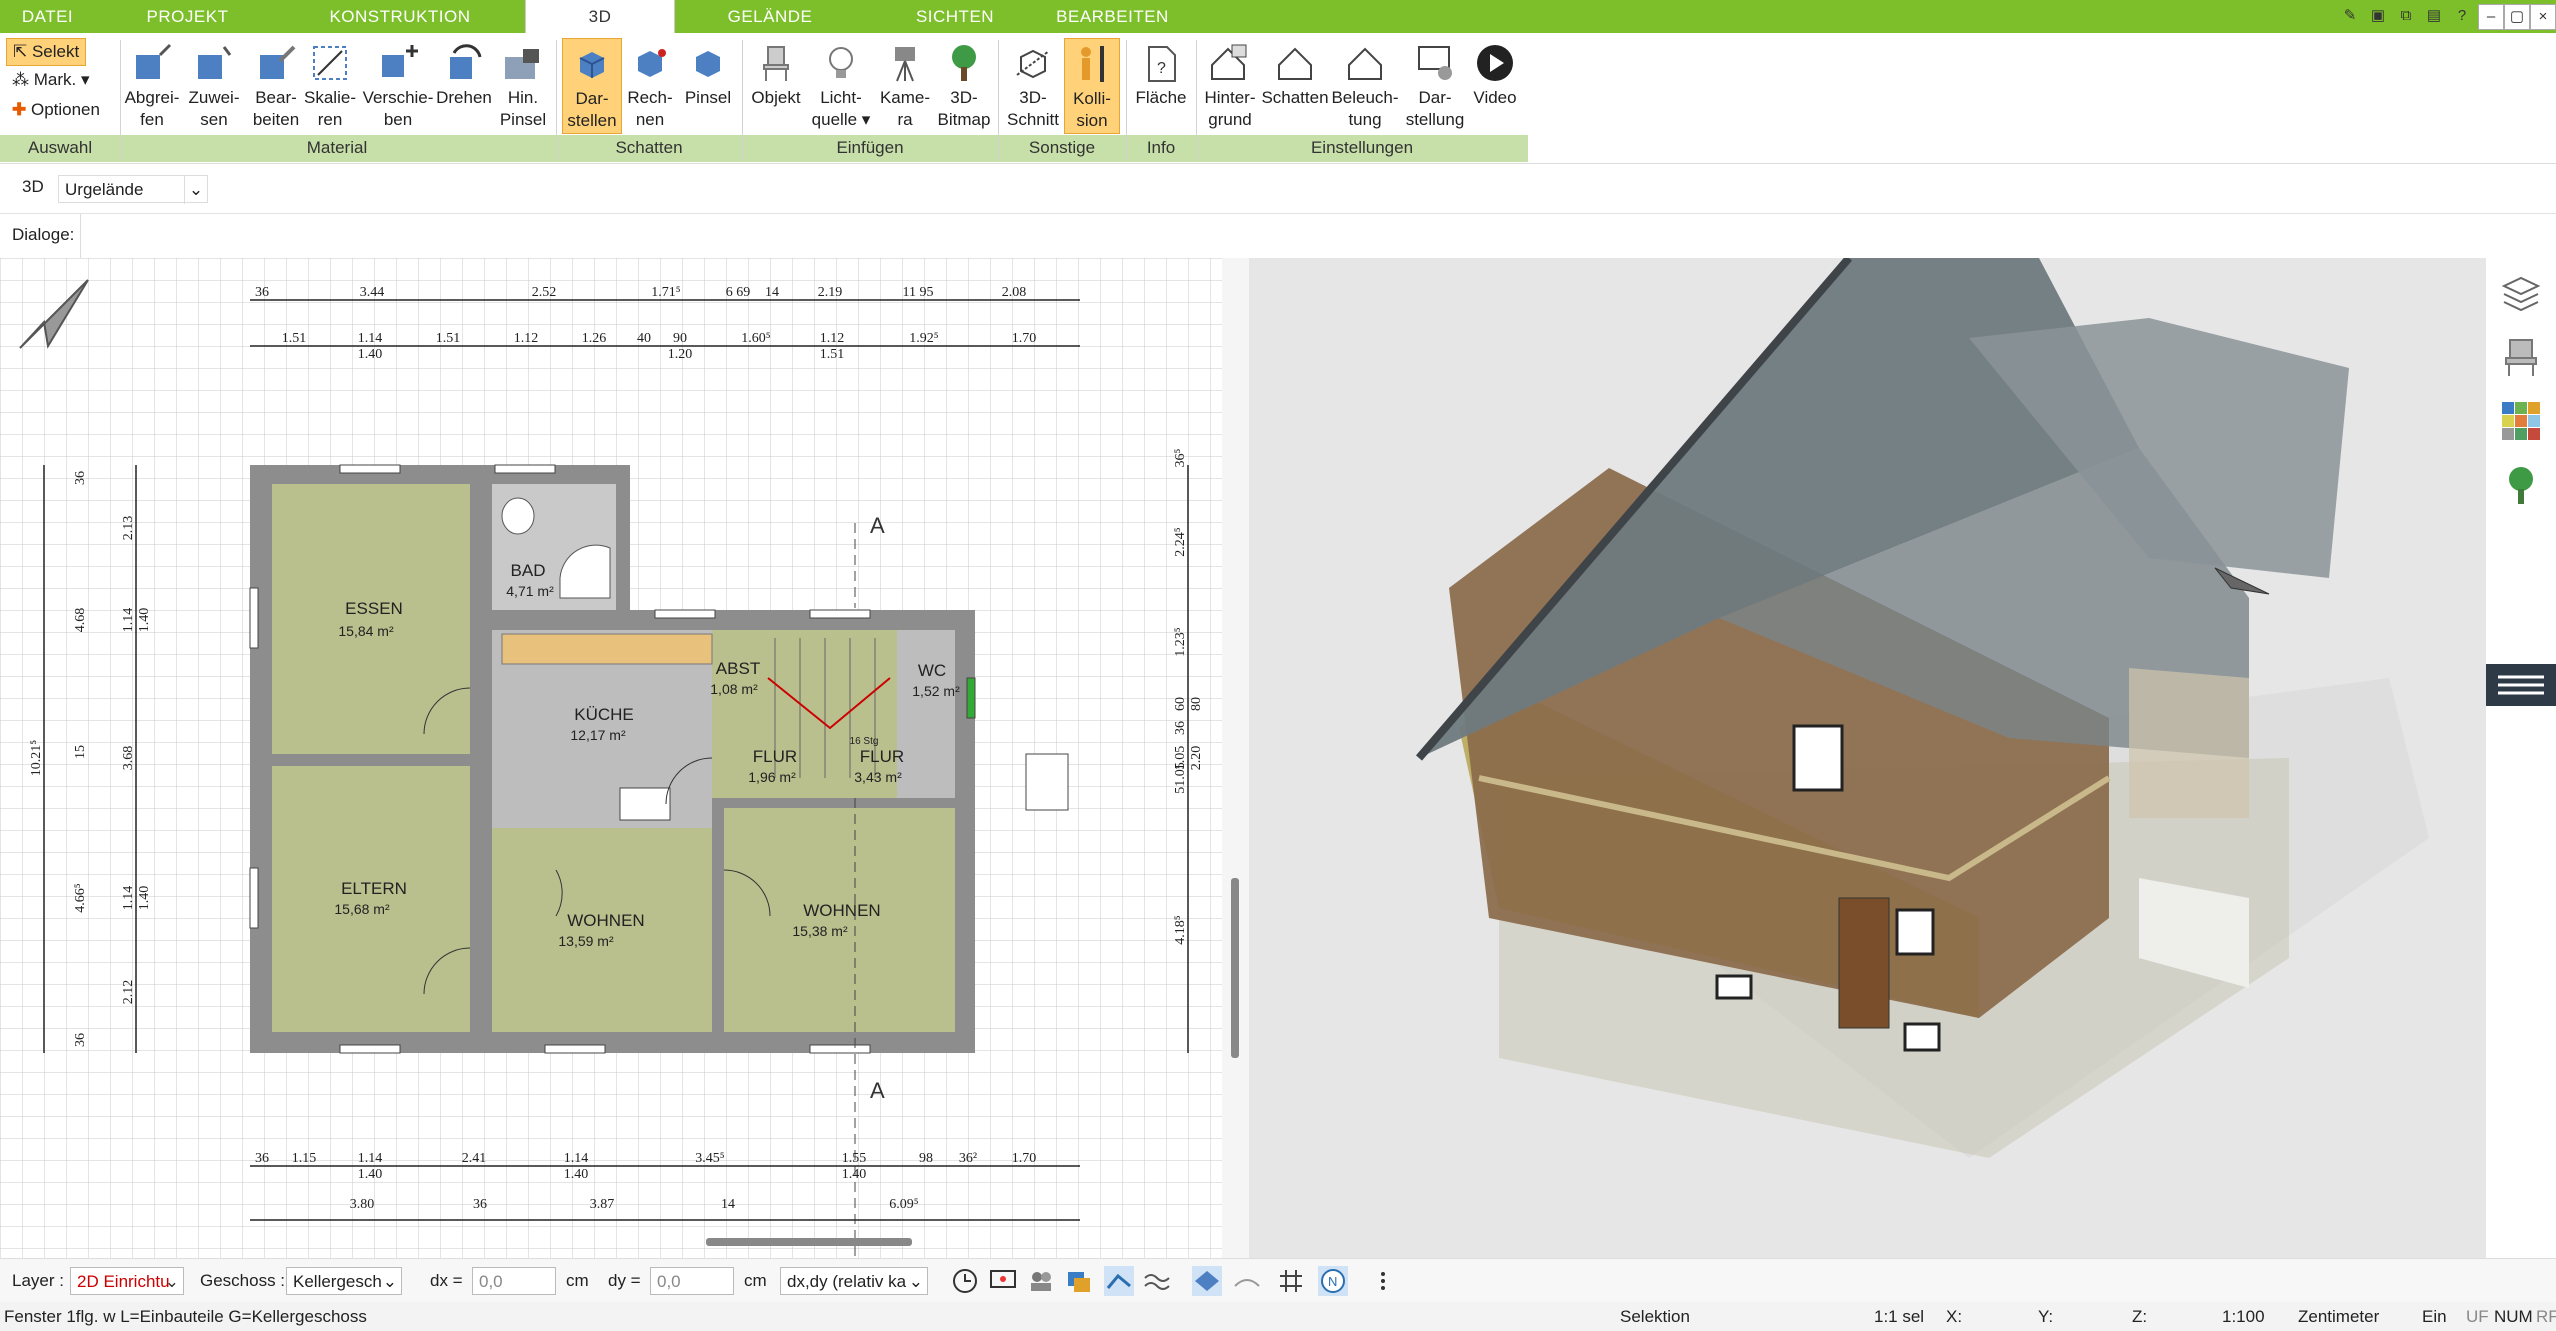 Image resolution: width=2556 pixels, height=1331 pixels. Describe the element at coordinates (80, 478) in the screenshot. I see `dim-label: 36` at that location.